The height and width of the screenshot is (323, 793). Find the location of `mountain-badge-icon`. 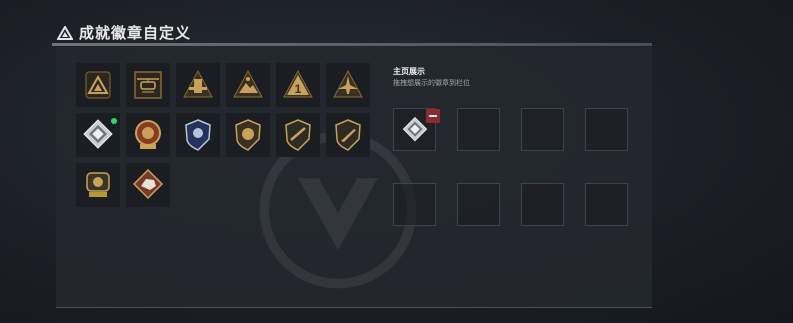

mountain-badge-icon is located at coordinates (248, 83).